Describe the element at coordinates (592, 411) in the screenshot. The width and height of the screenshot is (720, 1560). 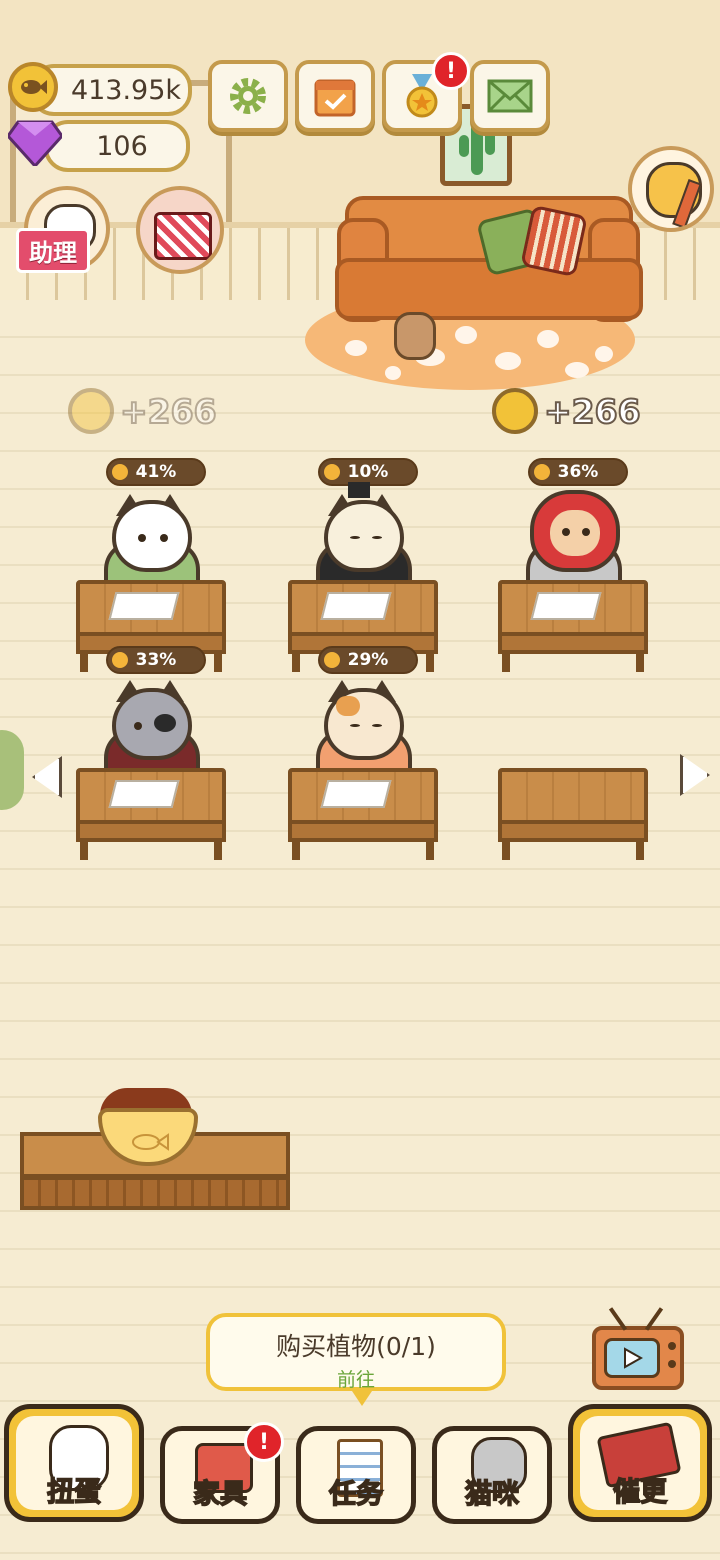
I see `earning-amount-right: +266` at that location.